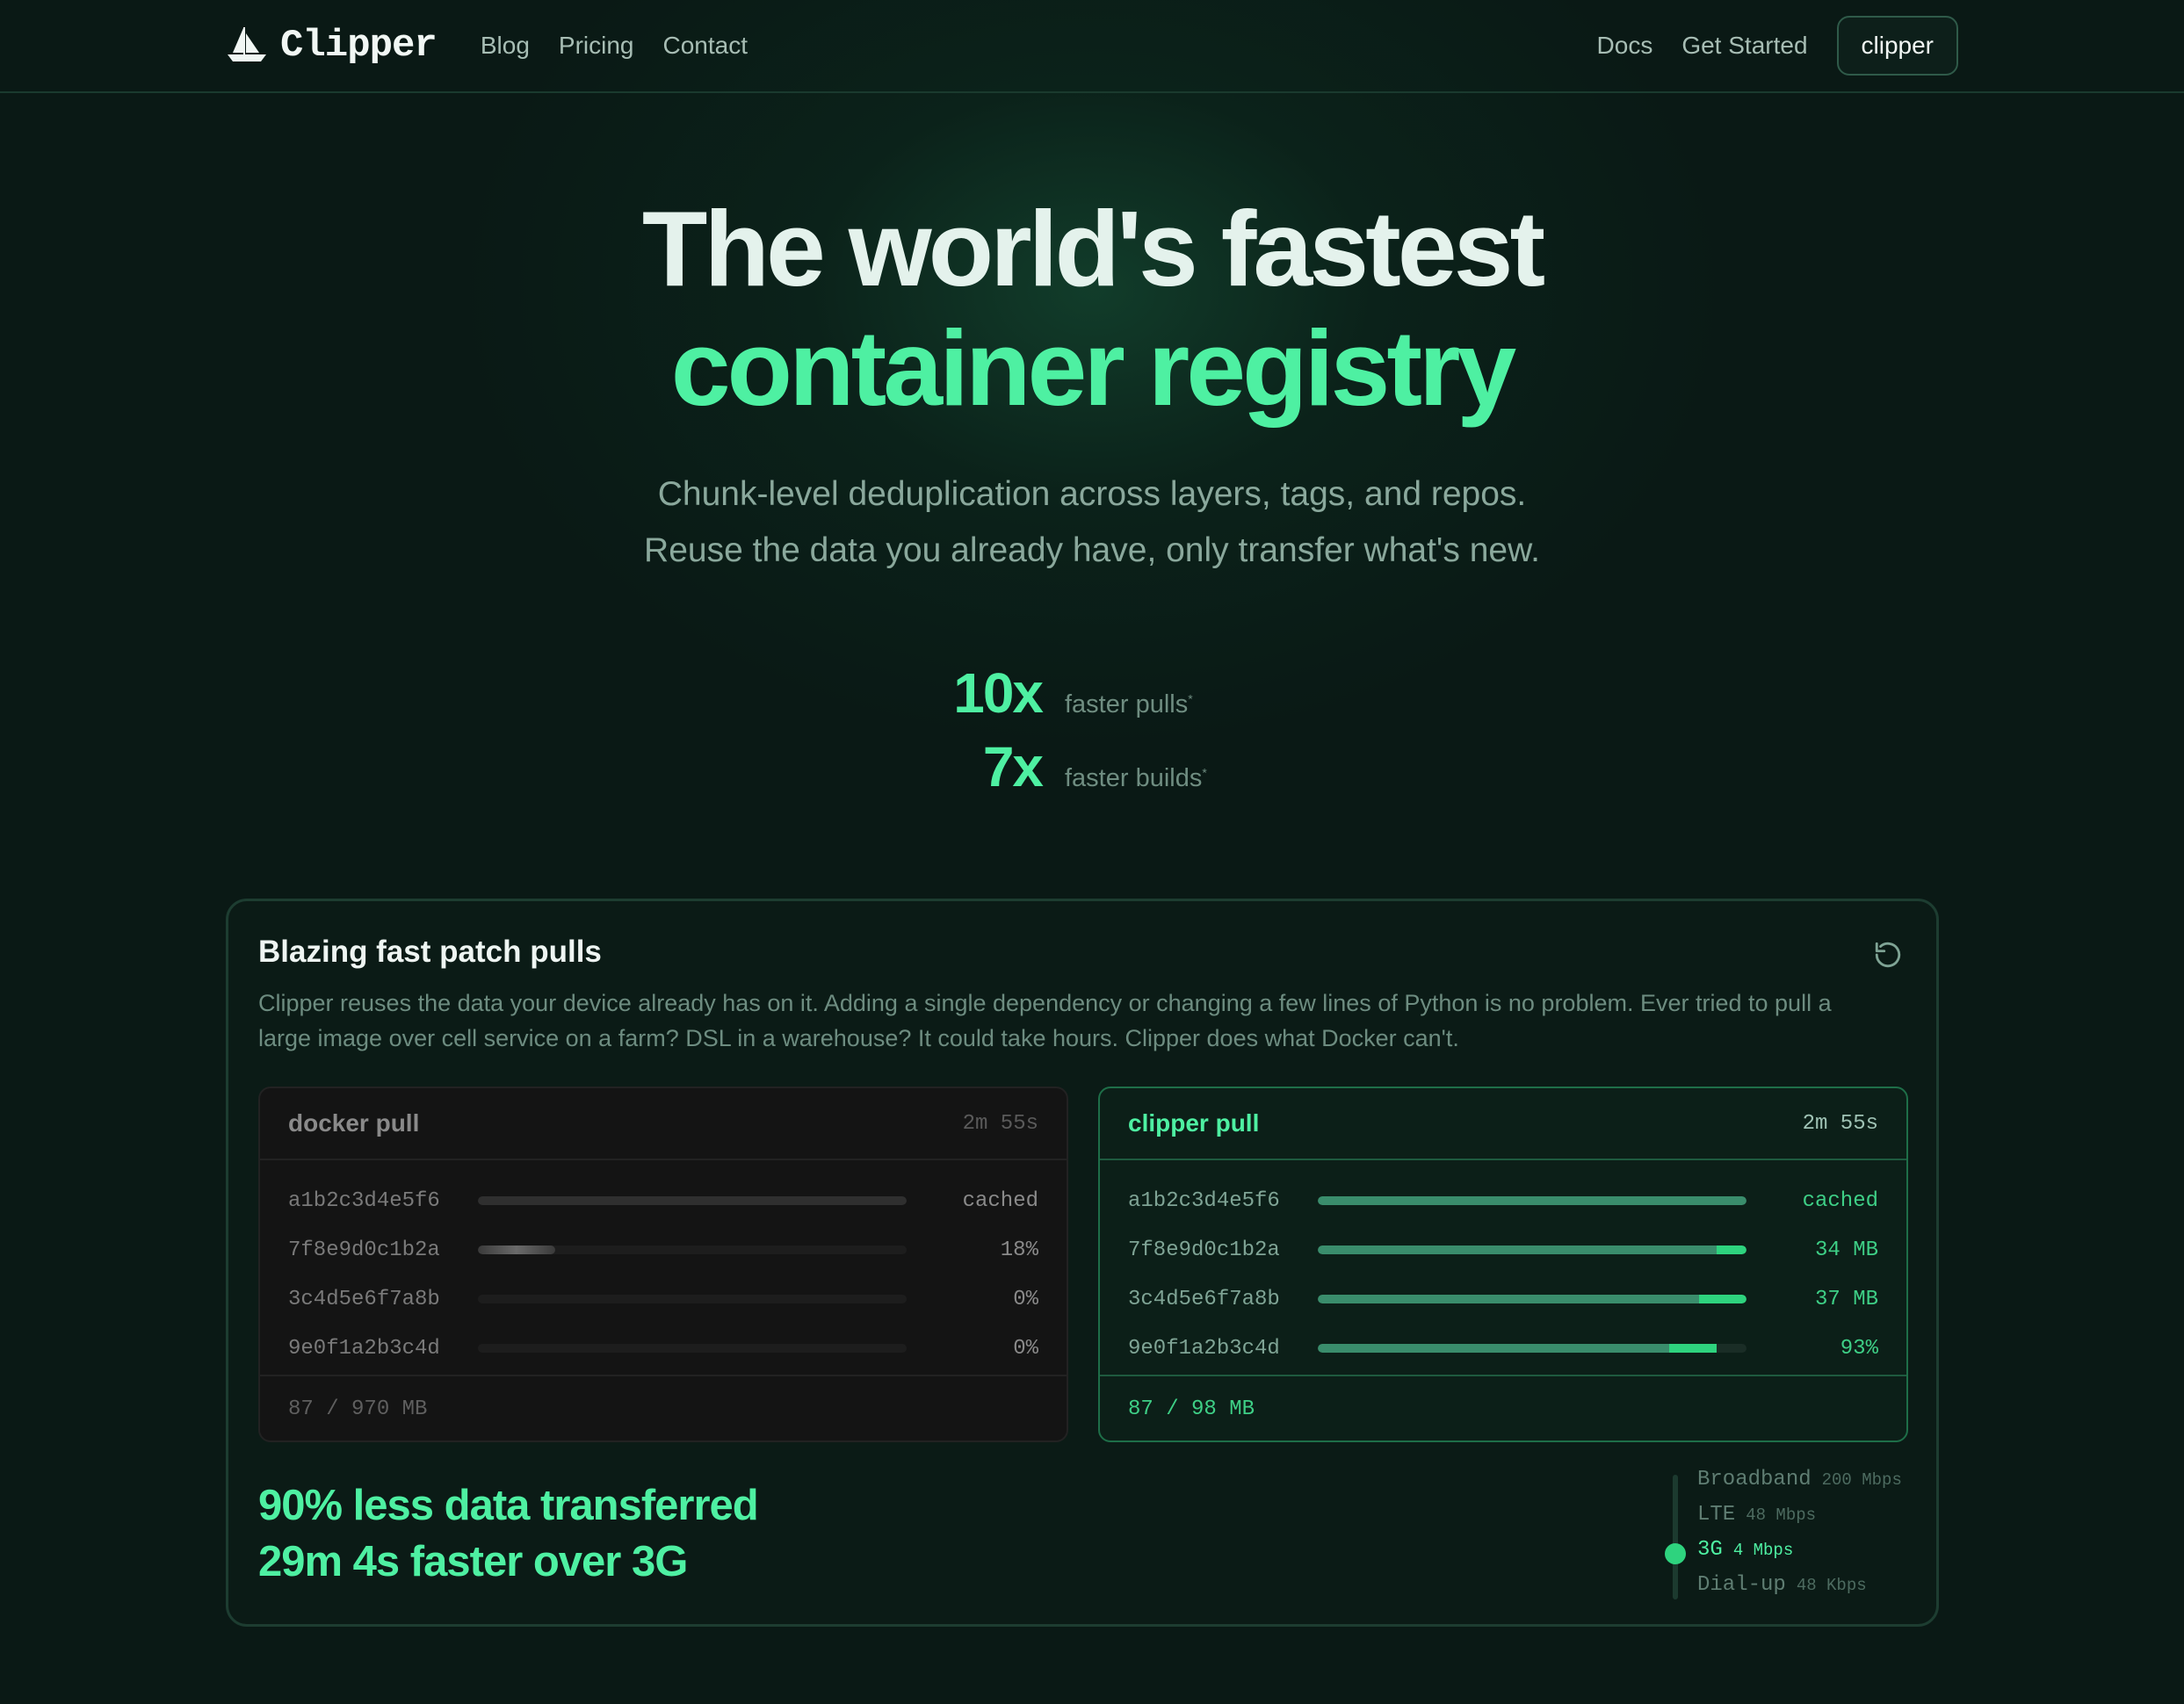  I want to click on panel-footer: 87 / 970 MB, so click(663, 1407).